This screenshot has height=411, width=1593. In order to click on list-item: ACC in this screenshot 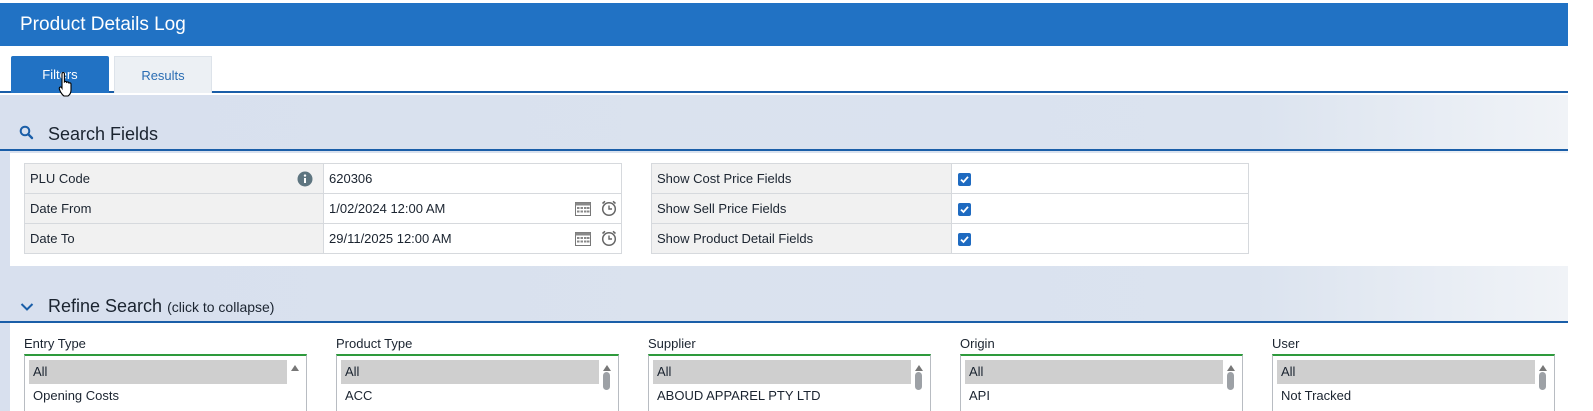, I will do `click(470, 396)`.